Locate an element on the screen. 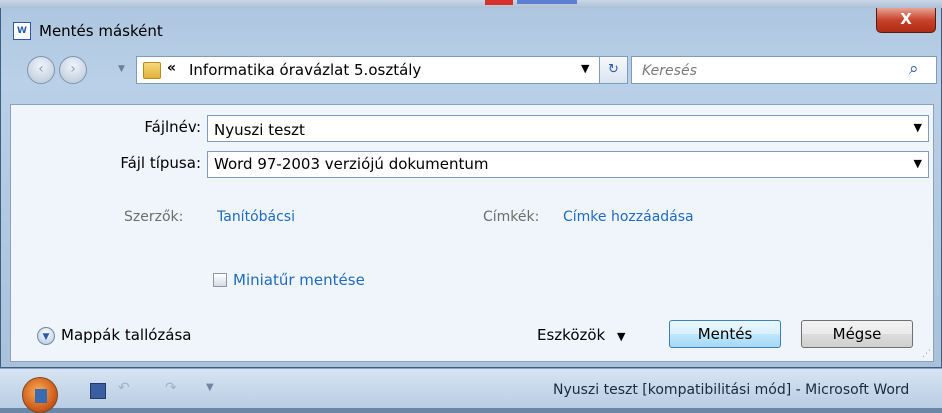 Image resolution: width=942 pixels, height=413 pixels. tags-label: Címkék: is located at coordinates (511, 217).